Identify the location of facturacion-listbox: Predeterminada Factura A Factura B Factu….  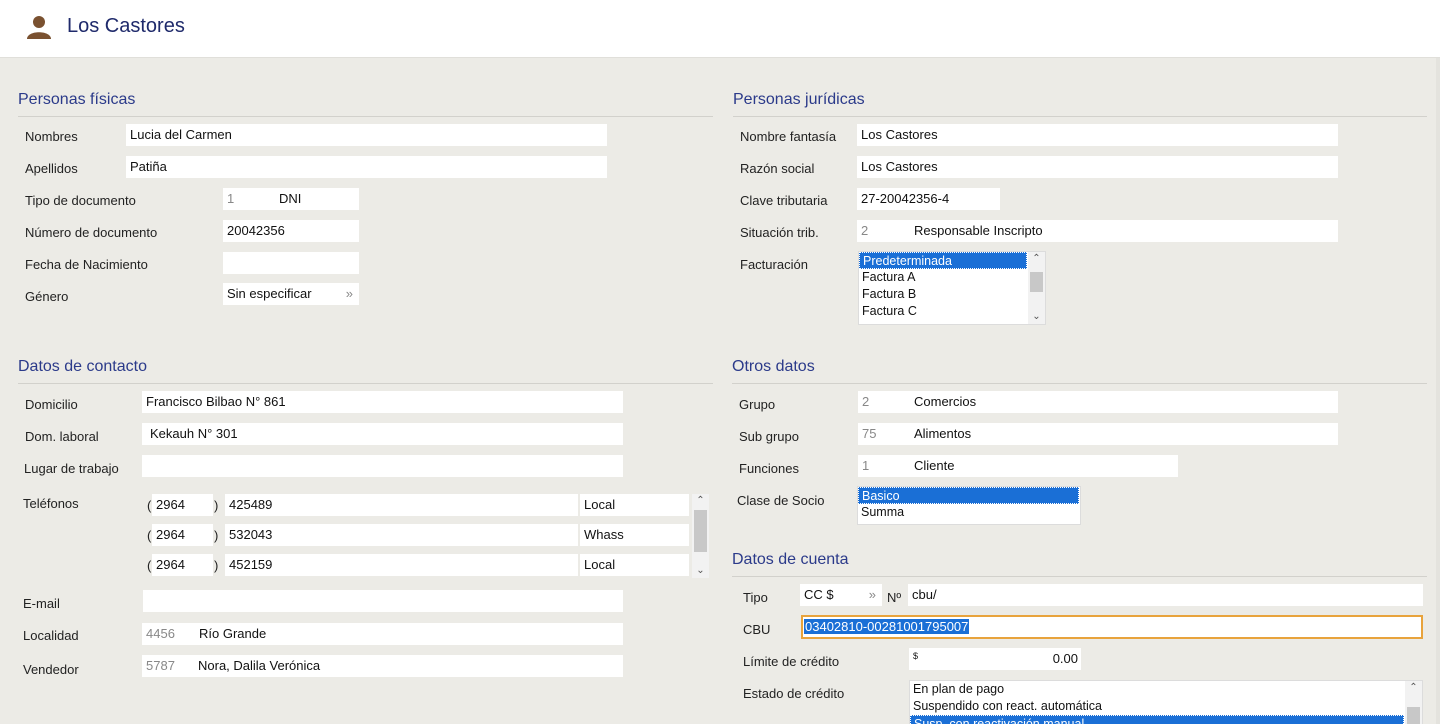
(952, 288).